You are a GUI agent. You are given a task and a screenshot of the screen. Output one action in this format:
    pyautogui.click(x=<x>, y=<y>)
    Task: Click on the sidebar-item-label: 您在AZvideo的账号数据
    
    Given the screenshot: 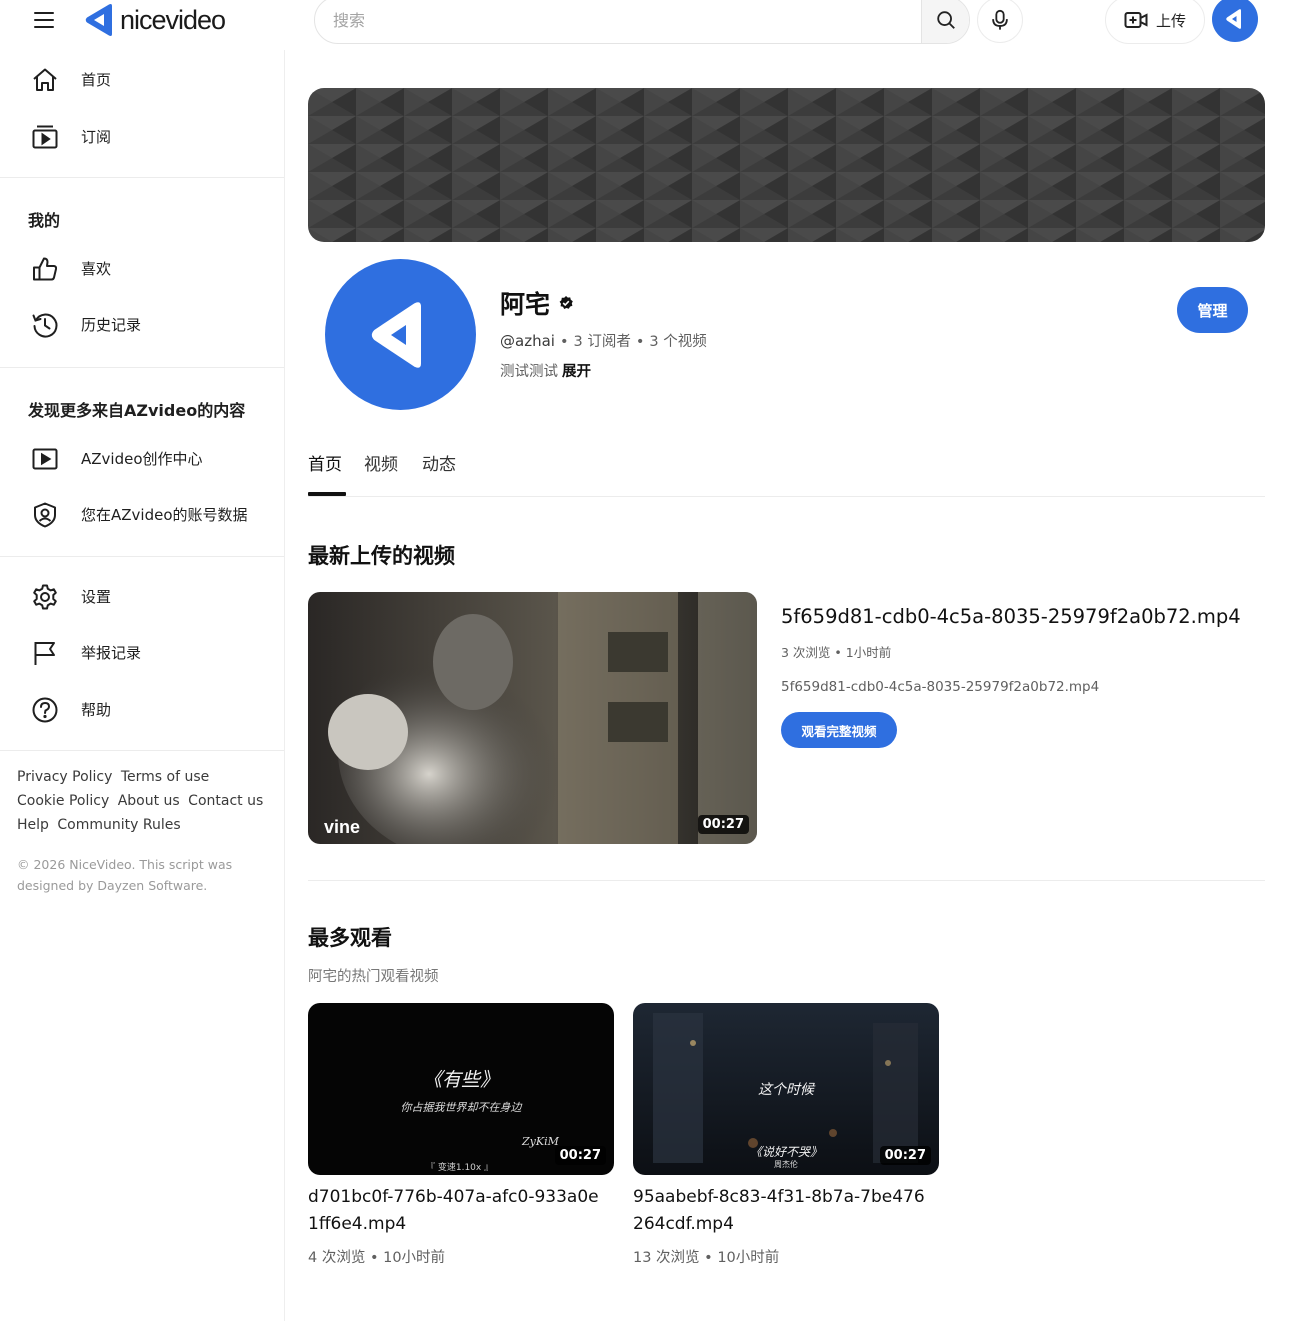 What is the action you would take?
    pyautogui.click(x=164, y=515)
    